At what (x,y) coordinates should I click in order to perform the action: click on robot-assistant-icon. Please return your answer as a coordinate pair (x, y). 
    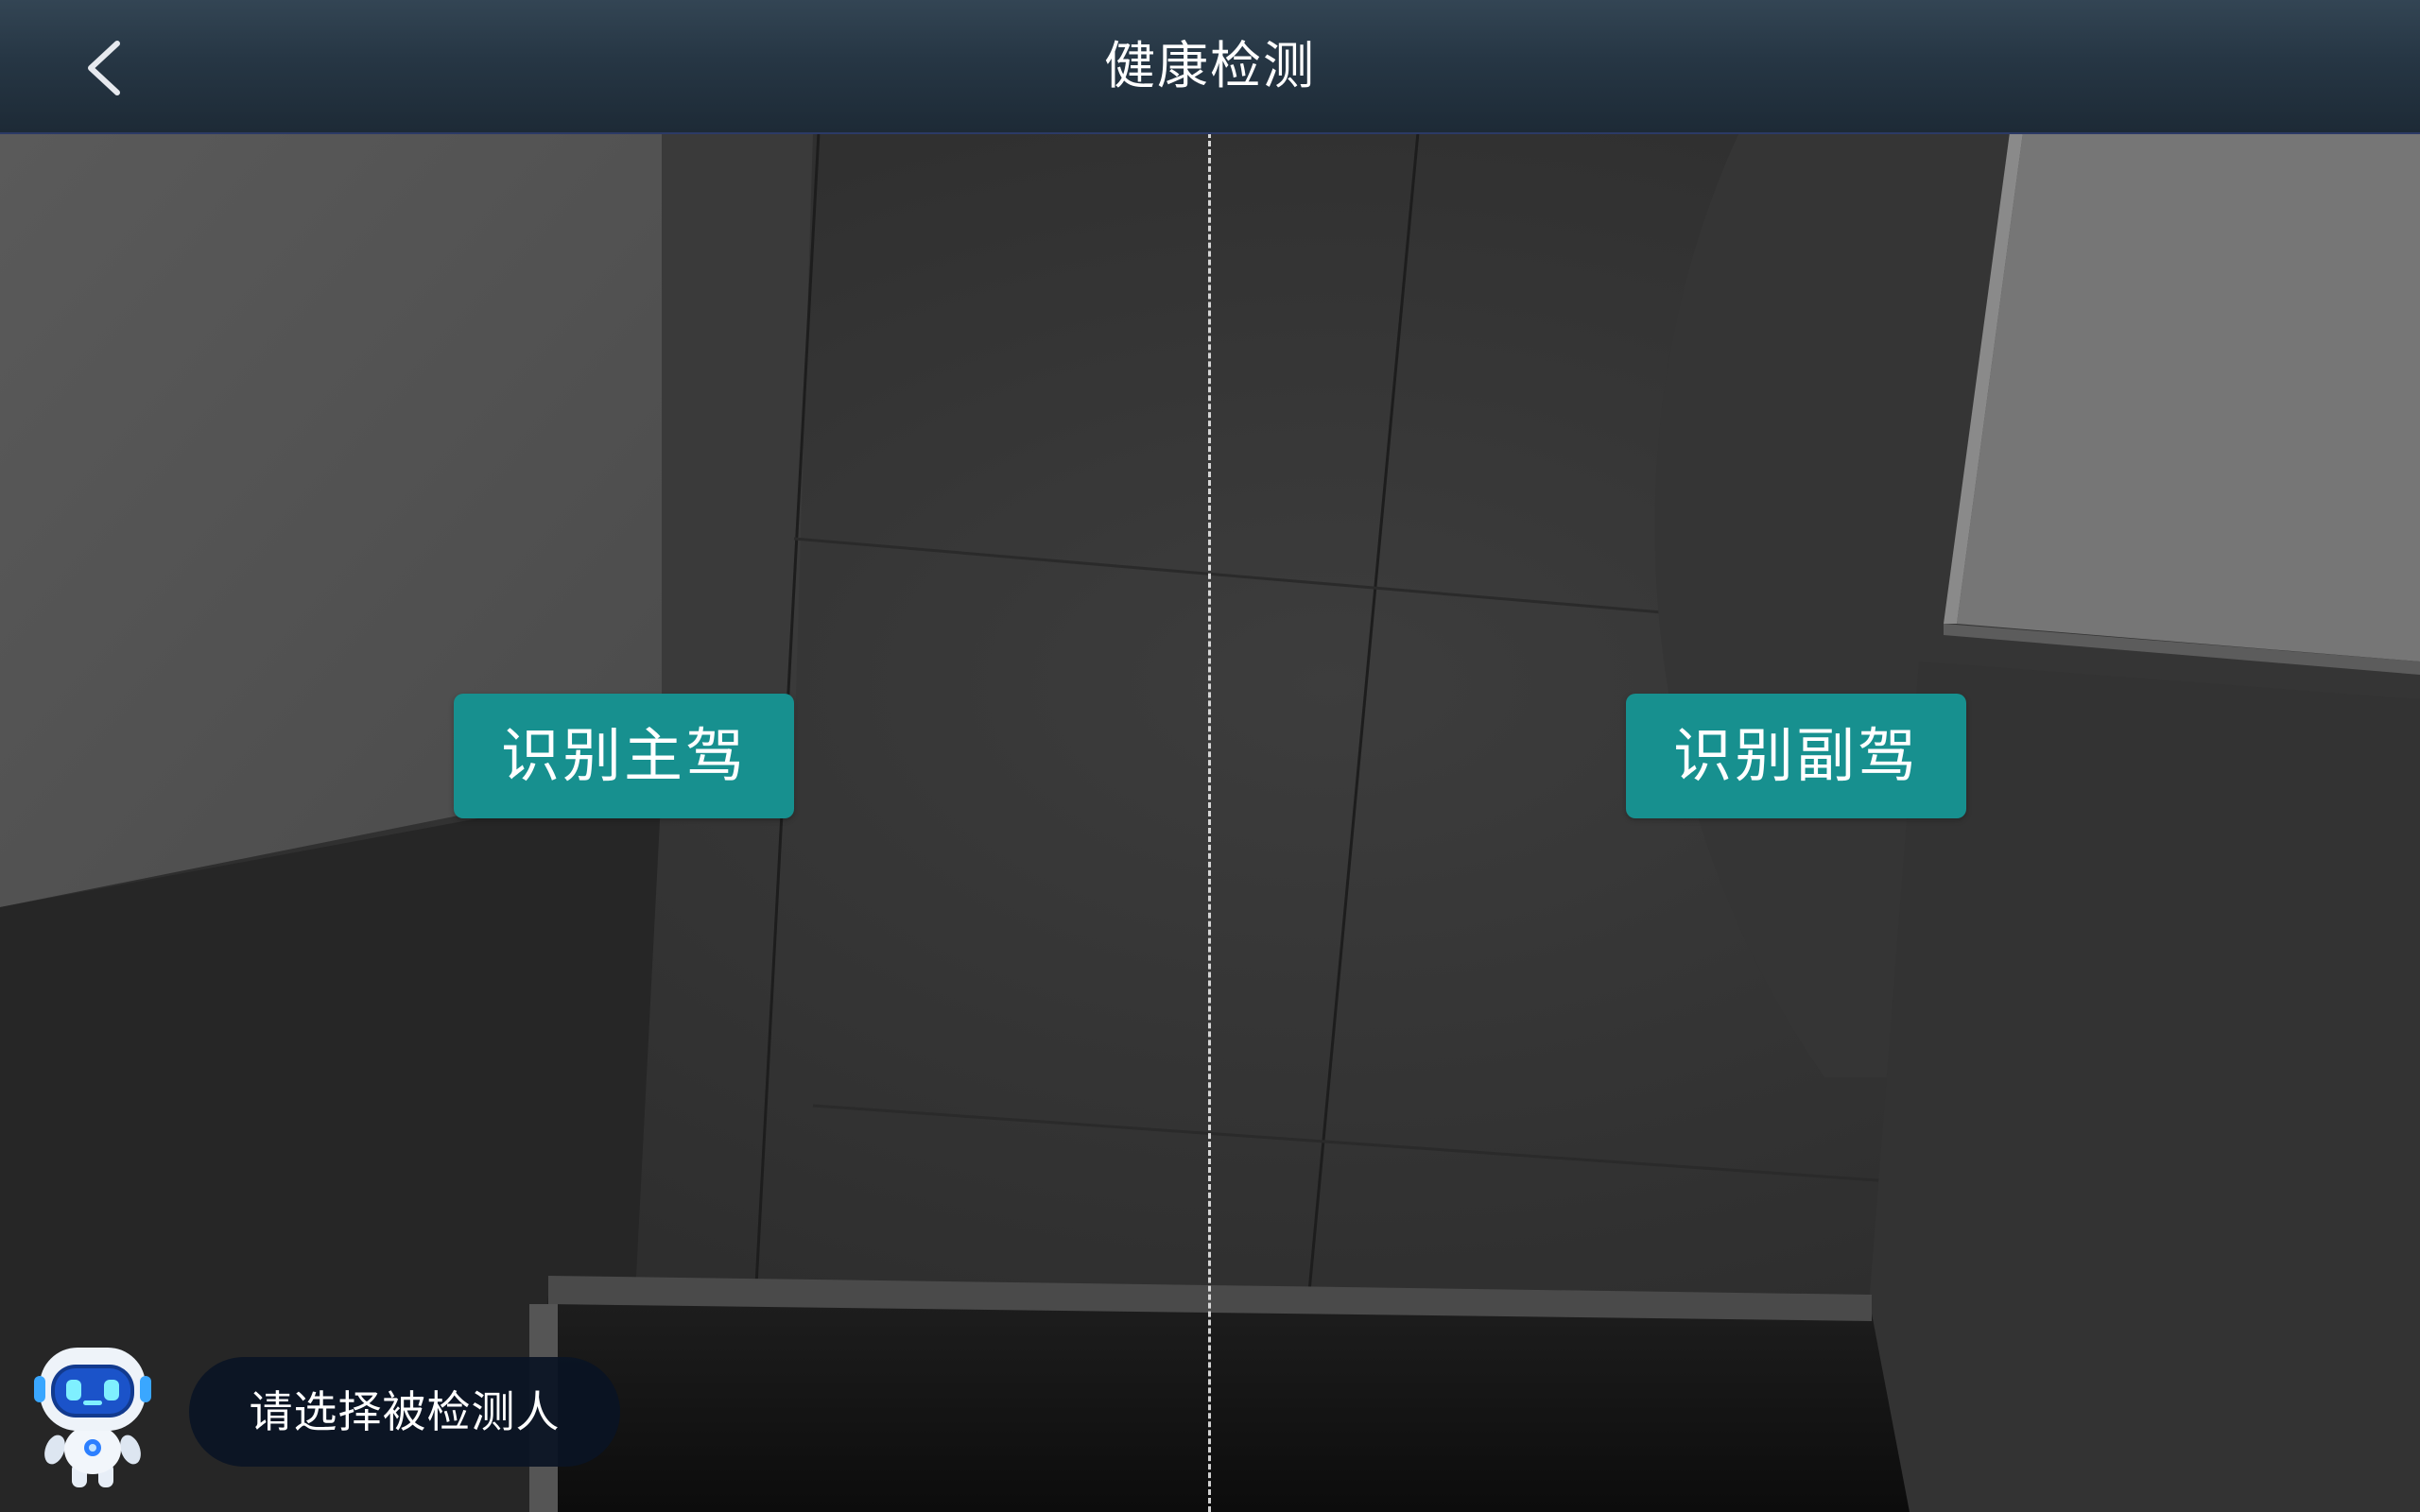
    Looking at the image, I should click on (92, 1417).